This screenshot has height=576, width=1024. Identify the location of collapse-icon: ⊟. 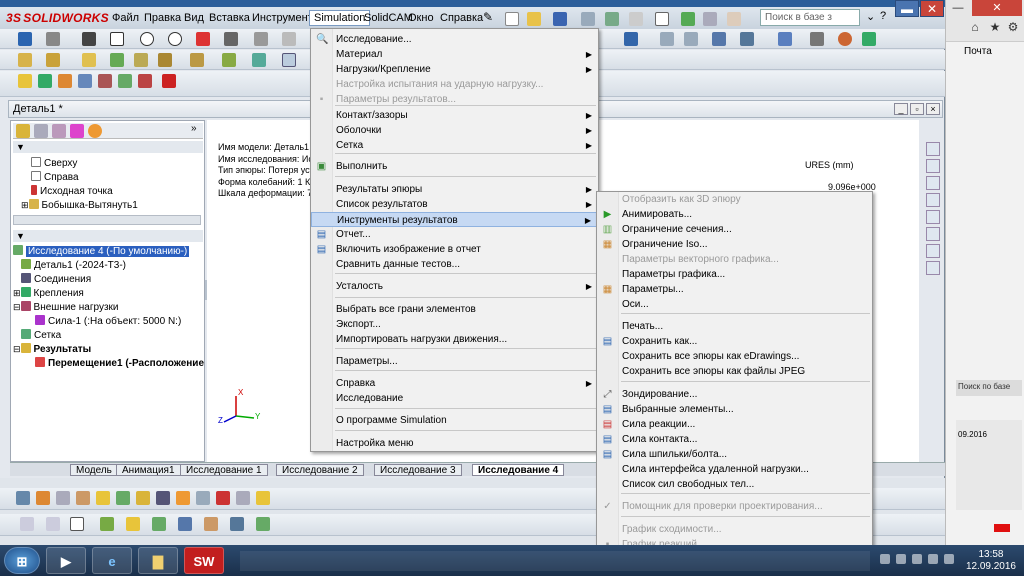
(17, 349).